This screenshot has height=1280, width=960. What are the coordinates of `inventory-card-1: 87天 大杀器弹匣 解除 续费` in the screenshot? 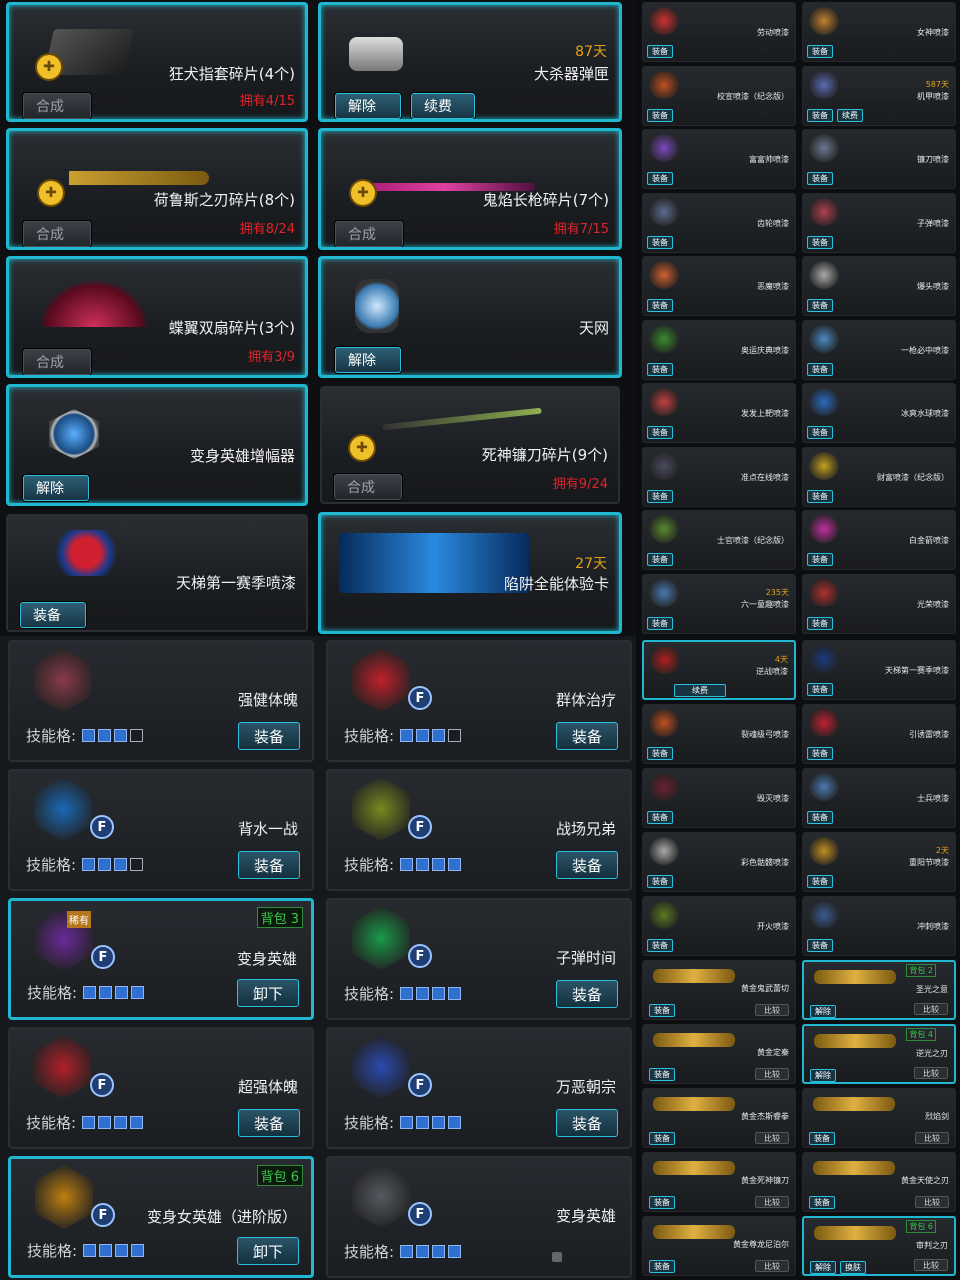 It's located at (470, 62).